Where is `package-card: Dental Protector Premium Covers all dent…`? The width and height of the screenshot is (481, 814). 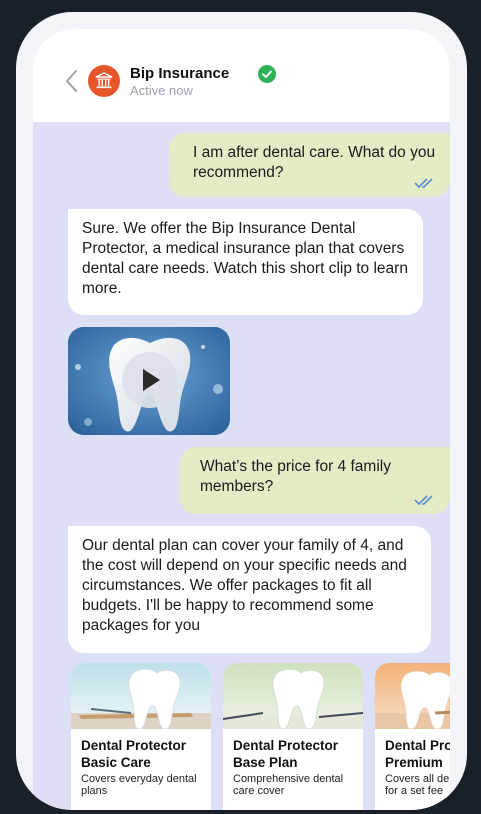 package-card: Dental Protector Premium Covers all dent… is located at coordinates (412, 736).